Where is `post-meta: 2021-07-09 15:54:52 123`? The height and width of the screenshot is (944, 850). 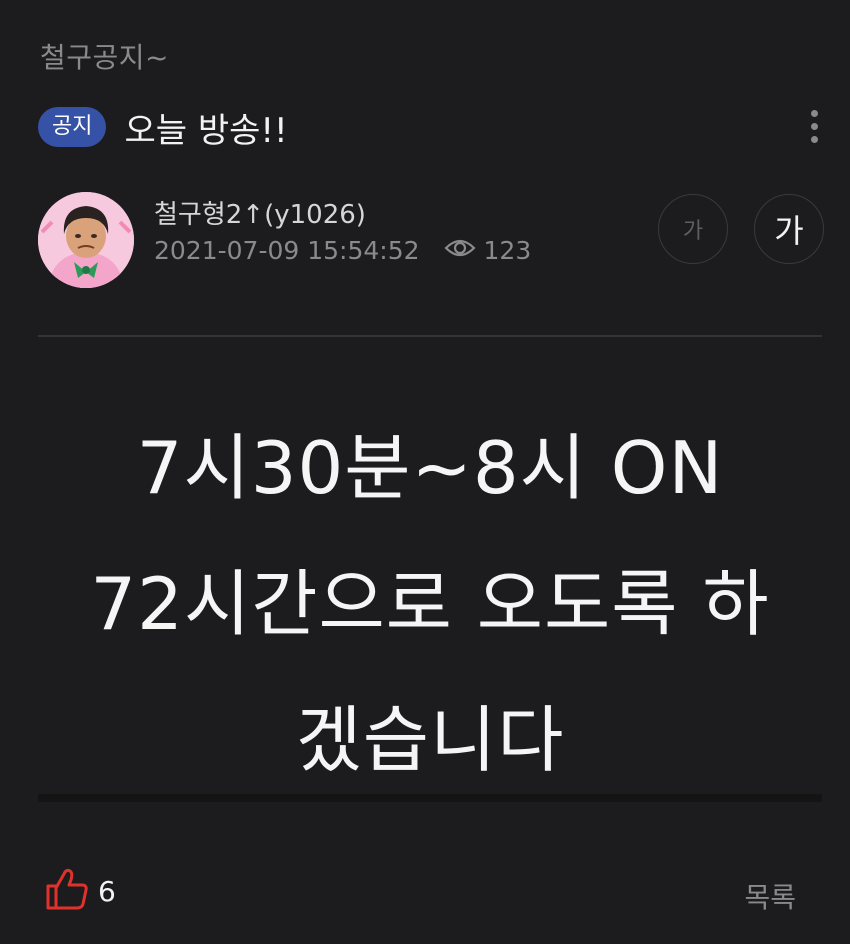
post-meta: 2021-07-09 15:54:52 123 is located at coordinates (342, 250).